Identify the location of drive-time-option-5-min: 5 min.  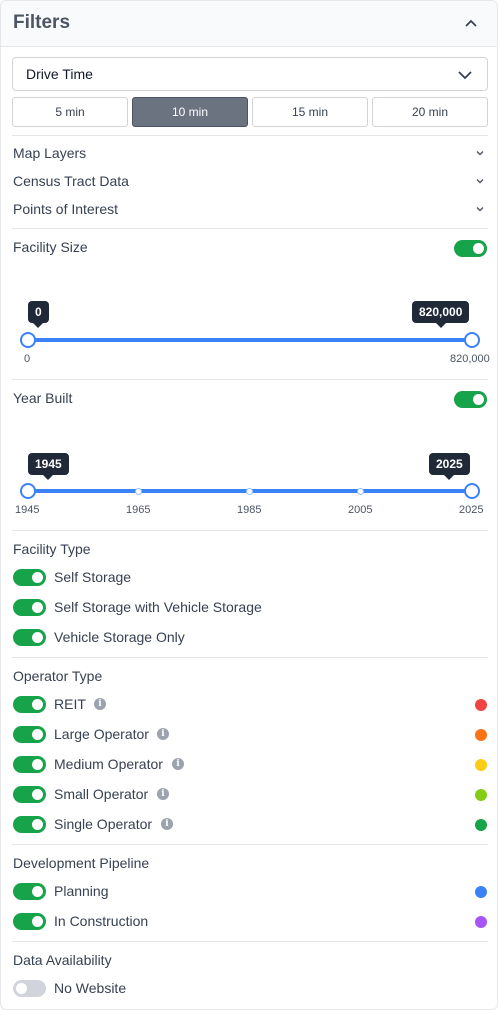
(70, 112).